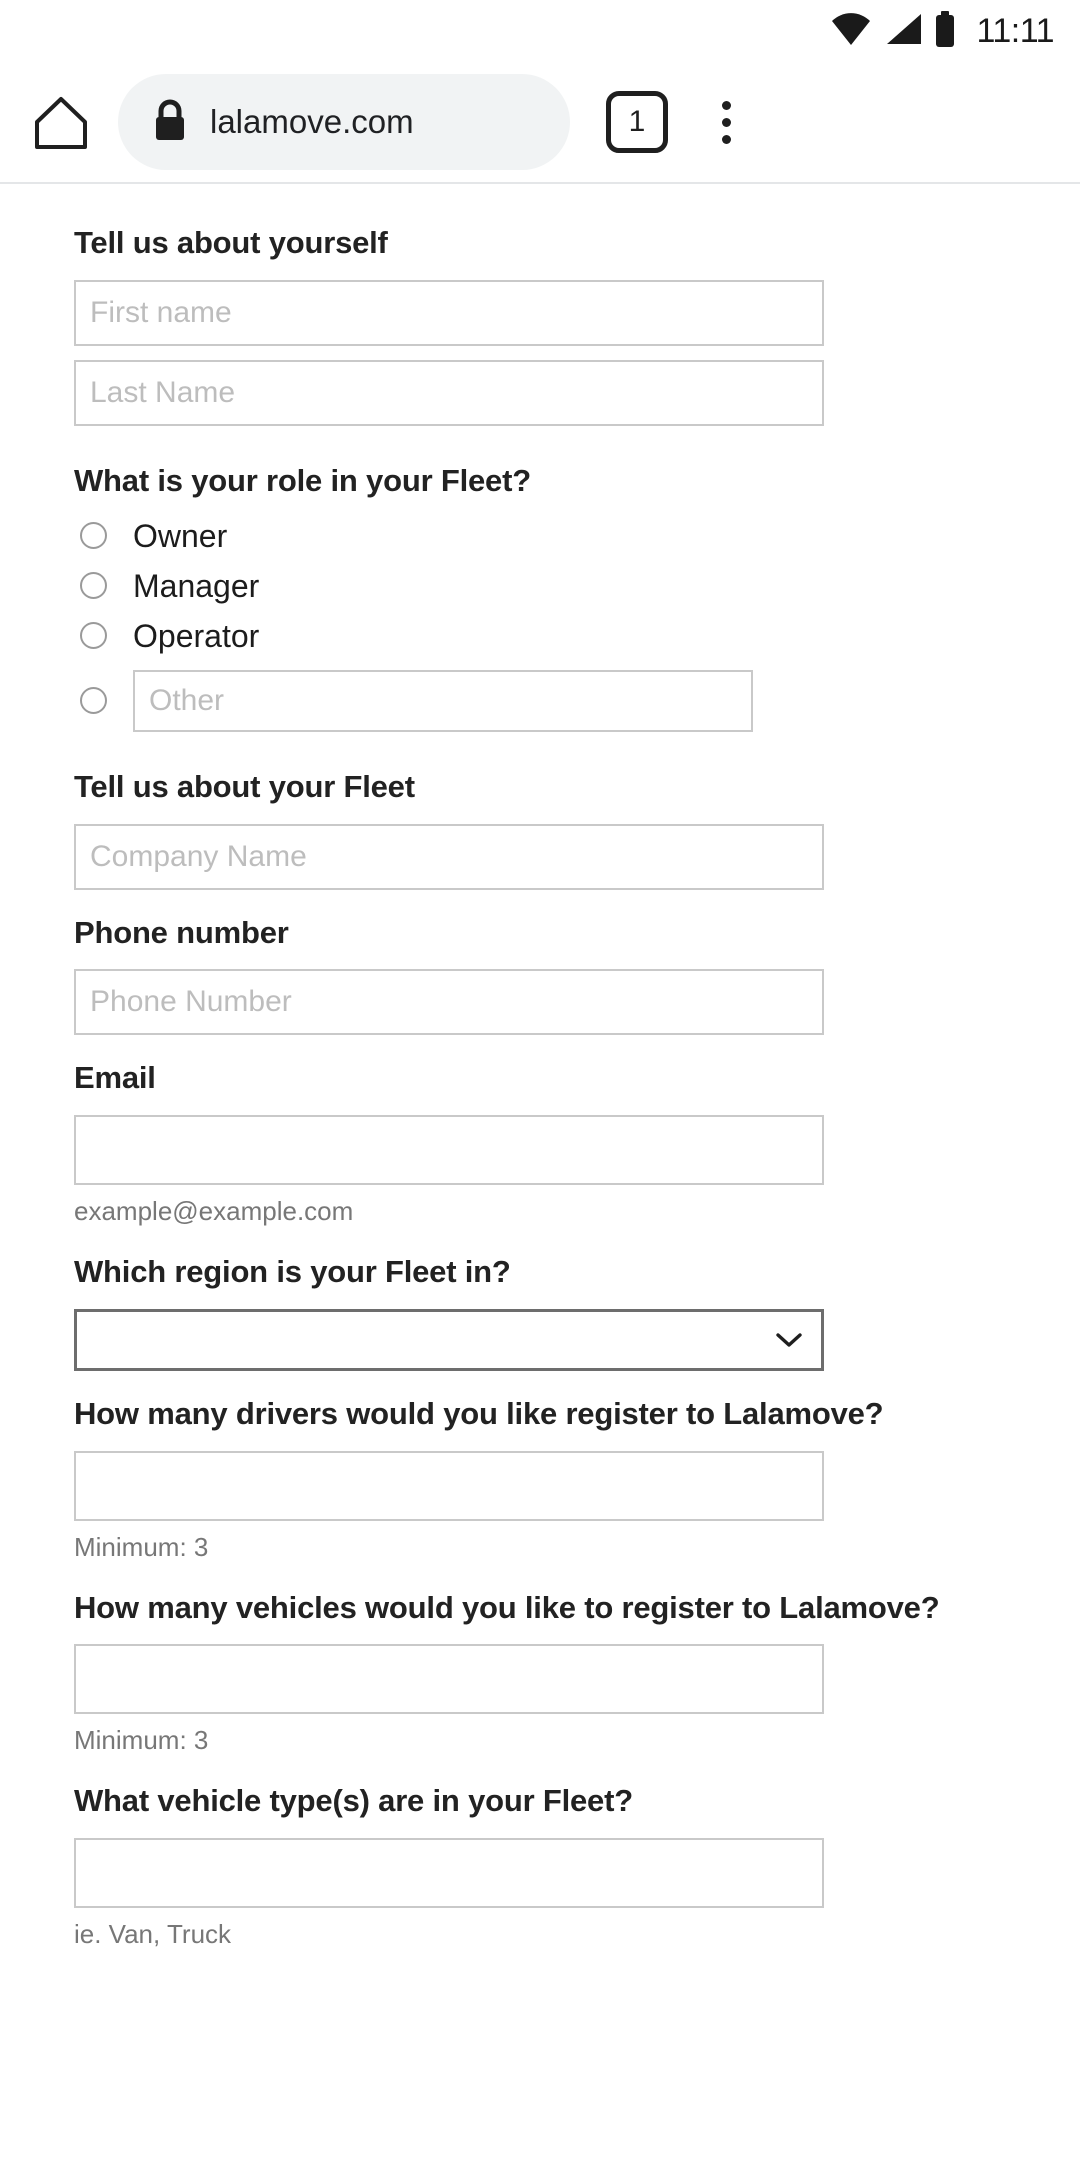 This screenshot has height=2160, width=1080. I want to click on hint-vehicle-minimum: Minimum: 3, so click(141, 1740).